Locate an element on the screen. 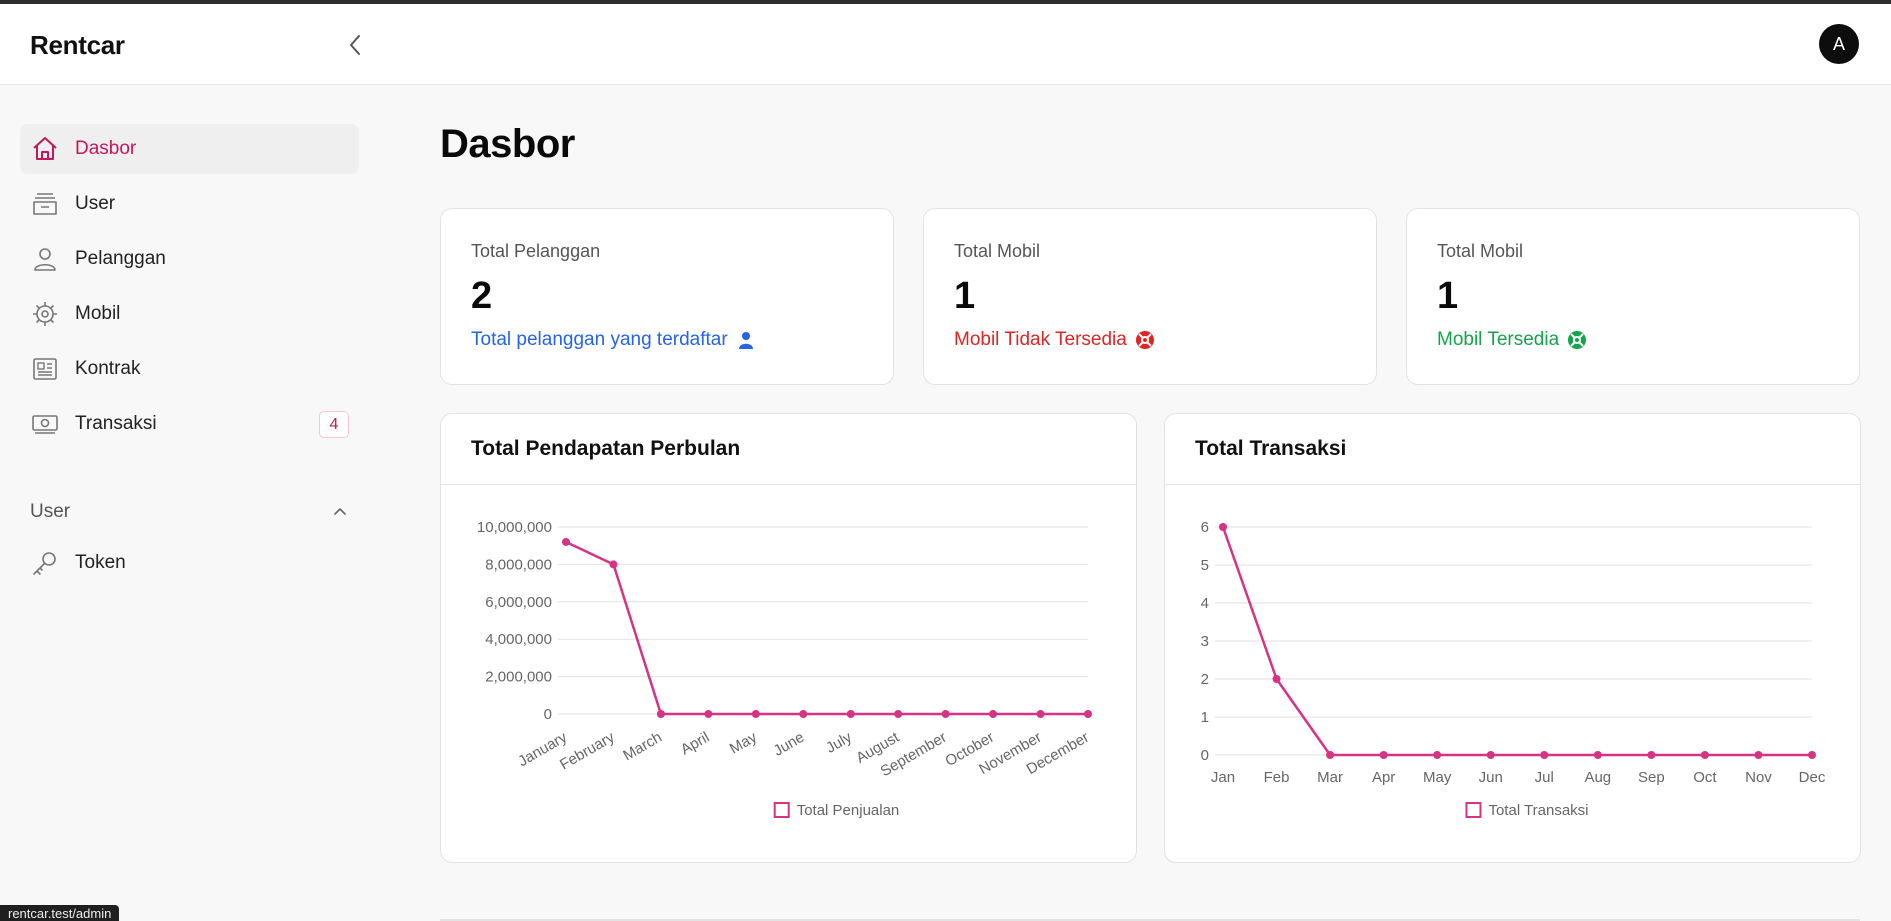 The image size is (1891, 921). x-tick-label: Oct is located at coordinates (1705, 777).